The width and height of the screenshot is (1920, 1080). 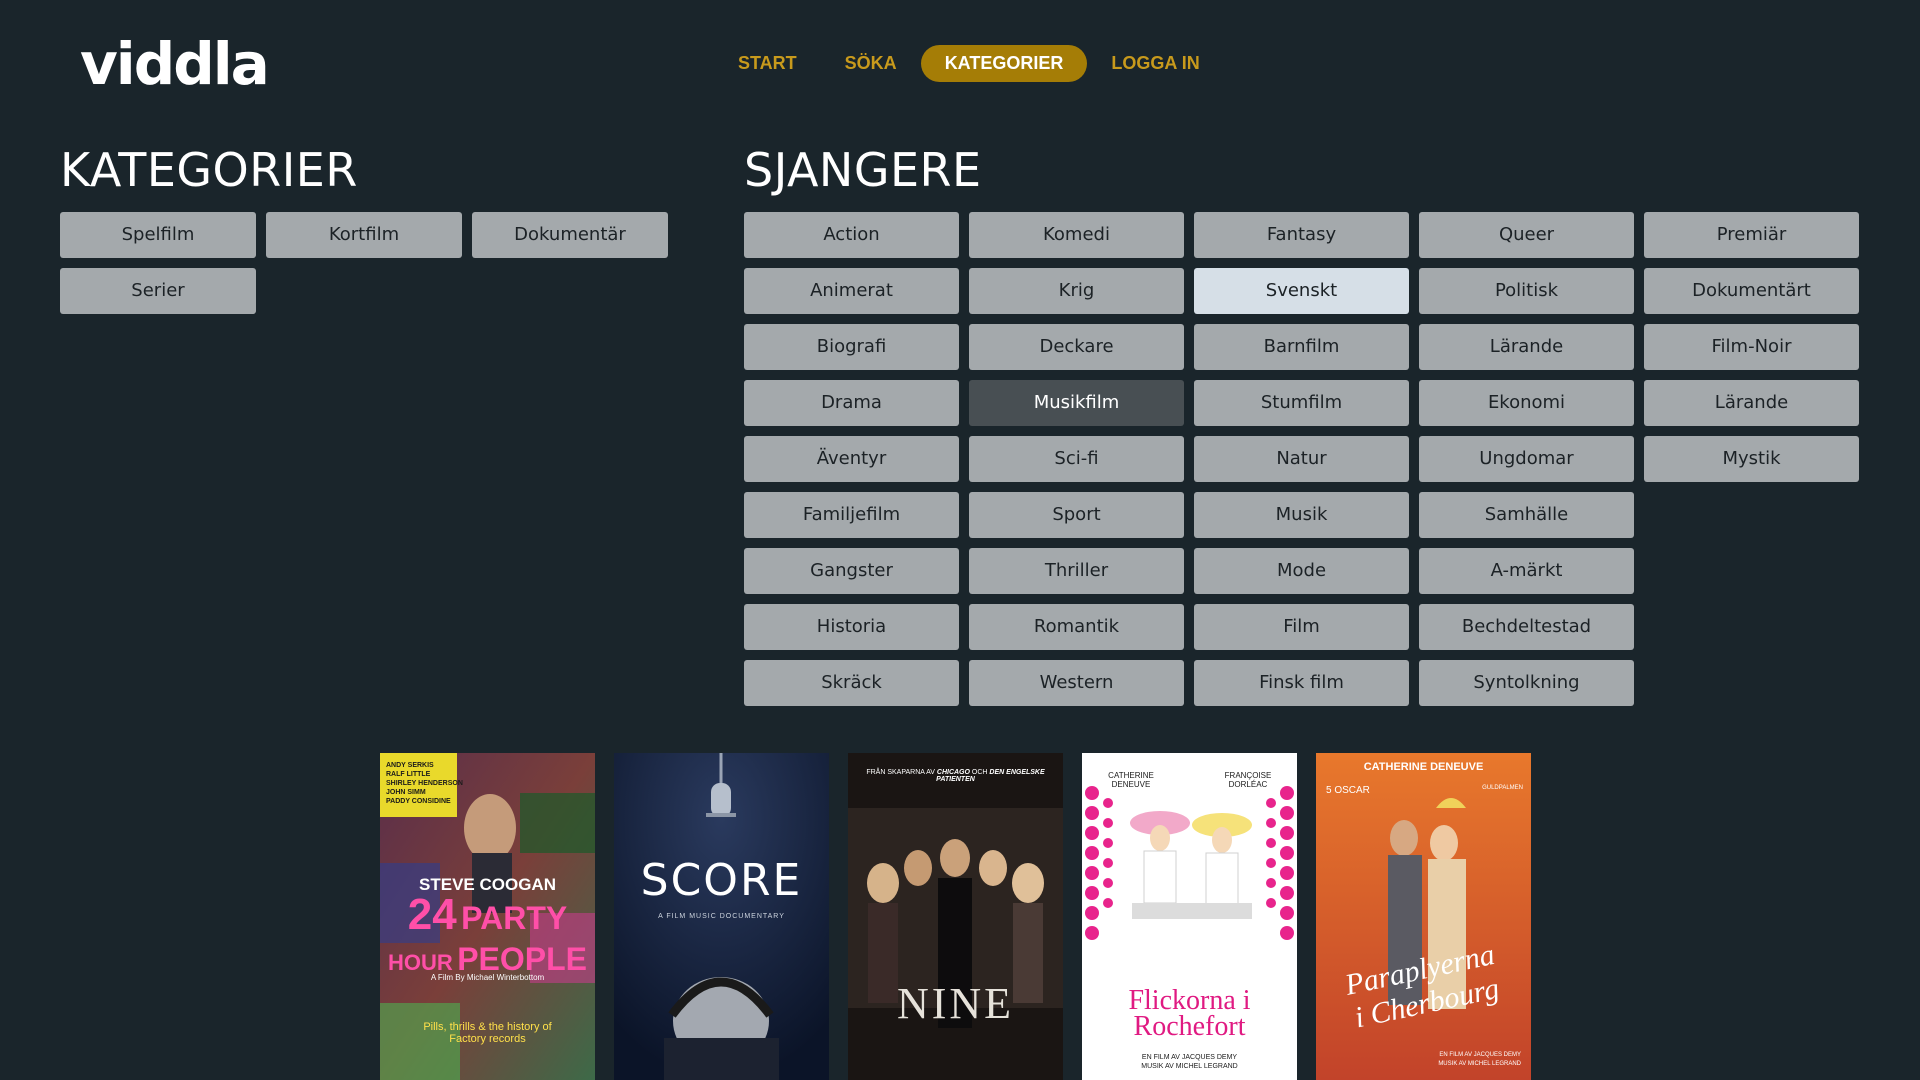 What do you see at coordinates (514, 918) in the screenshot?
I see `poster1-title-party: PARTY` at bounding box center [514, 918].